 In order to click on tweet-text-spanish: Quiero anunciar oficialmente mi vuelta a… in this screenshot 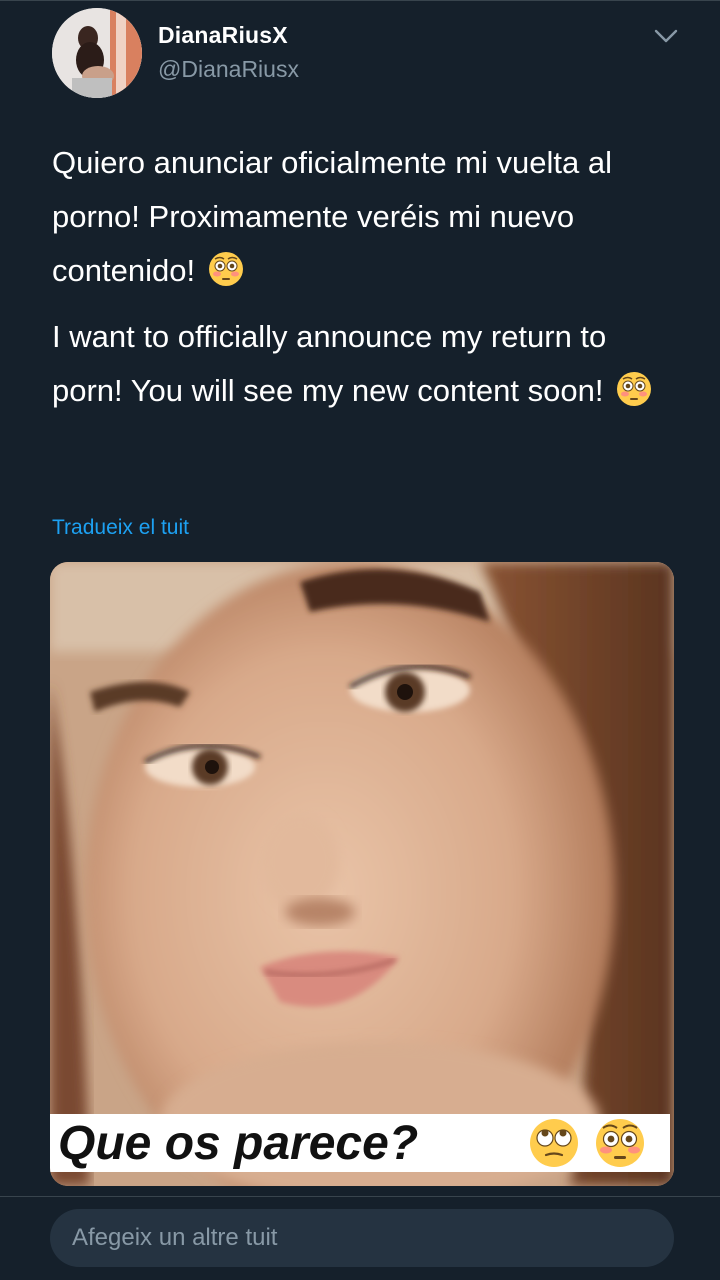, I will do `click(367, 217)`.